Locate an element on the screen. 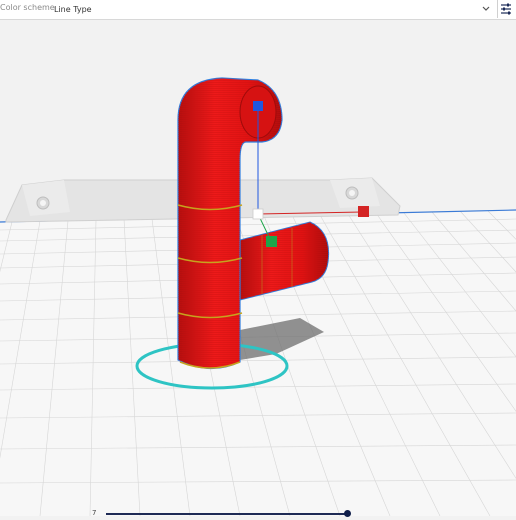 This screenshot has height=520, width=516. y-axis-handle is located at coordinates (271, 241).